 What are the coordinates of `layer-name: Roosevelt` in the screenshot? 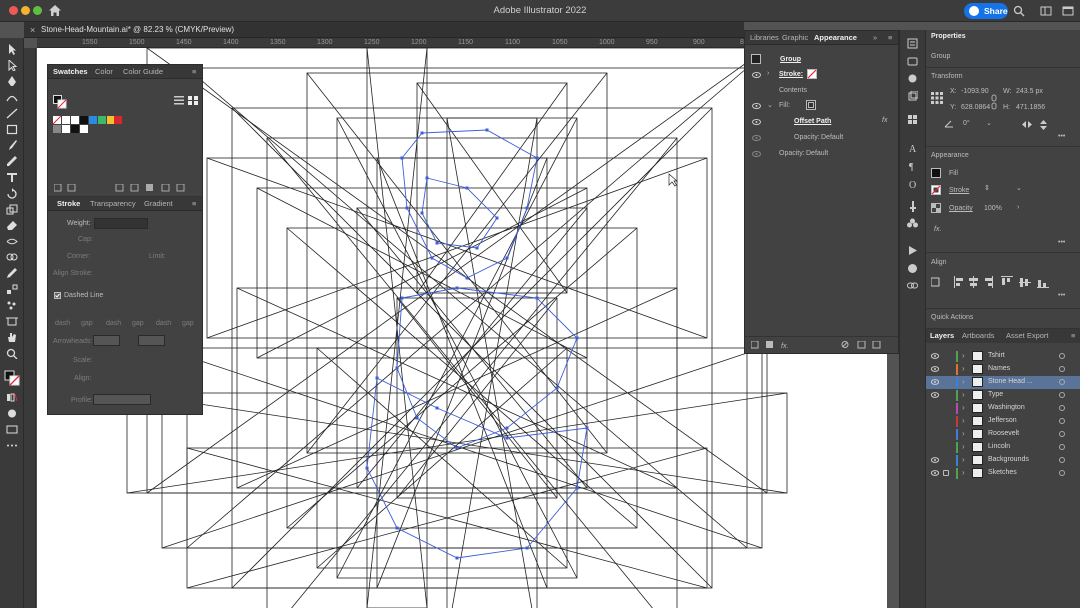 It's located at (1003, 433).